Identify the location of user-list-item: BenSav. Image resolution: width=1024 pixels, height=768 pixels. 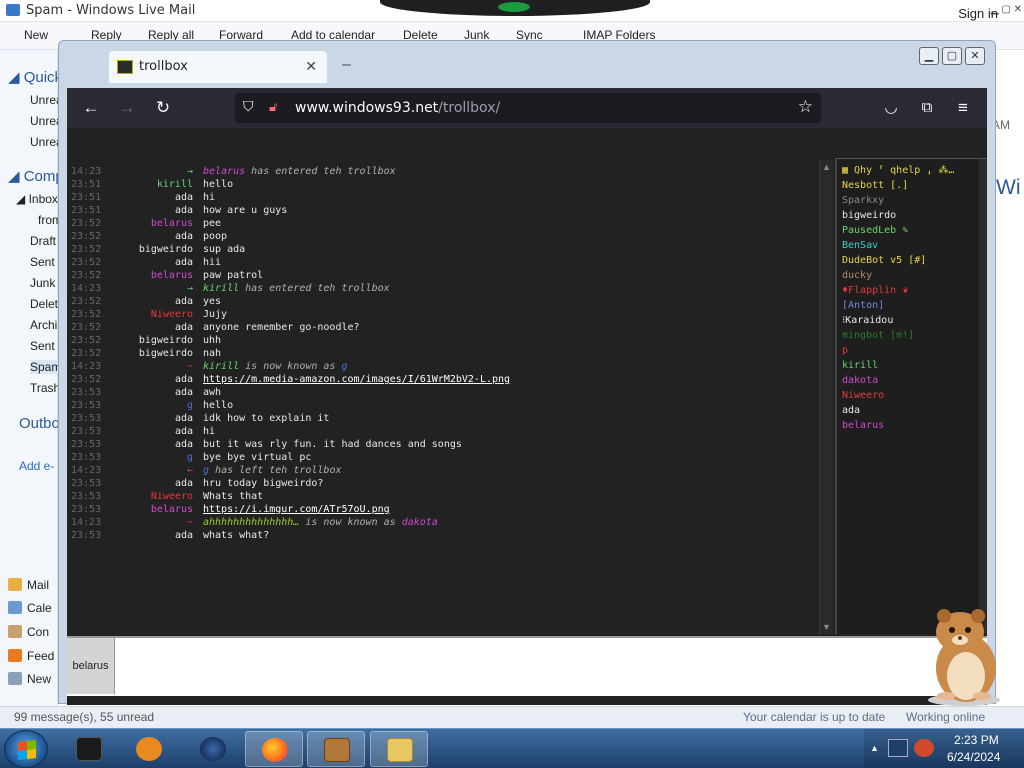
(860, 245).